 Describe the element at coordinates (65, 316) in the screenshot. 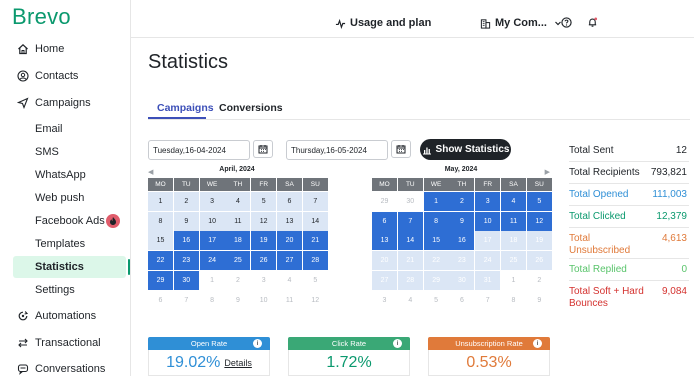

I see `sidebar-item-automations: Automations` at that location.